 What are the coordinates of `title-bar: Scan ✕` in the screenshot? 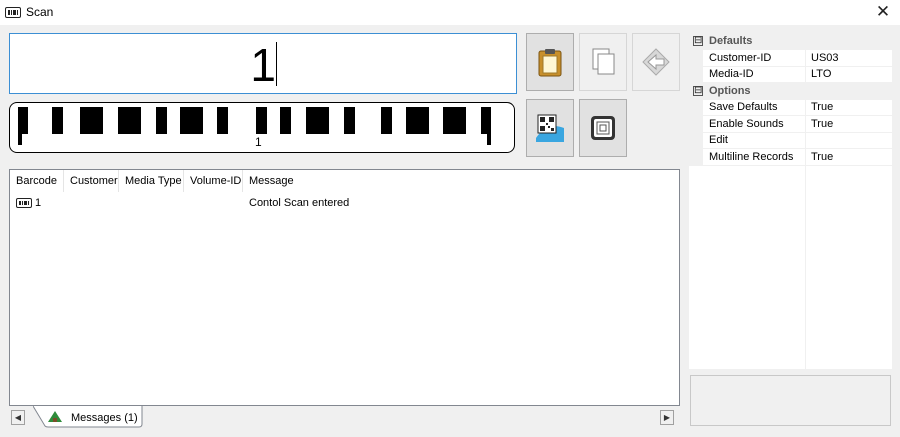 It's located at (450, 12).